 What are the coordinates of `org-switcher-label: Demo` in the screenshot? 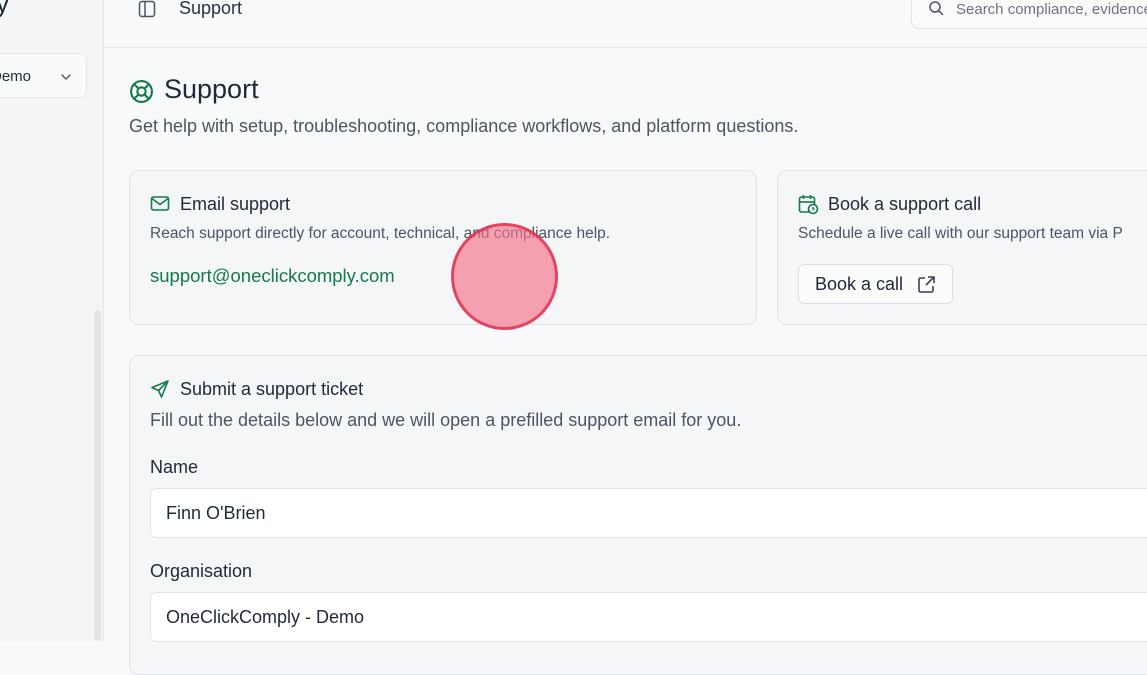 It's located at (16, 76).